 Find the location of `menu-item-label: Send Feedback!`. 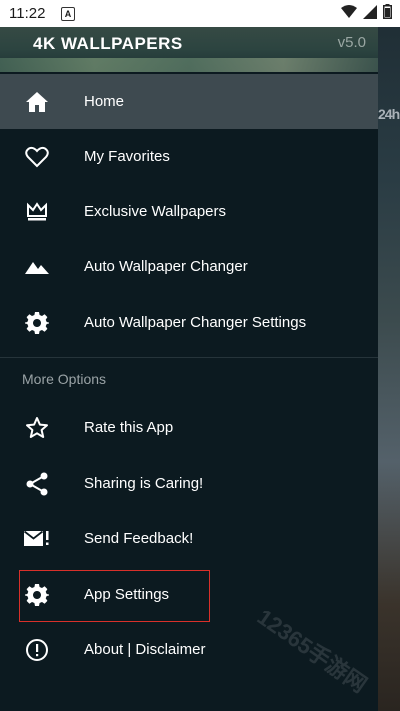

menu-item-label: Send Feedback! is located at coordinates (139, 538).